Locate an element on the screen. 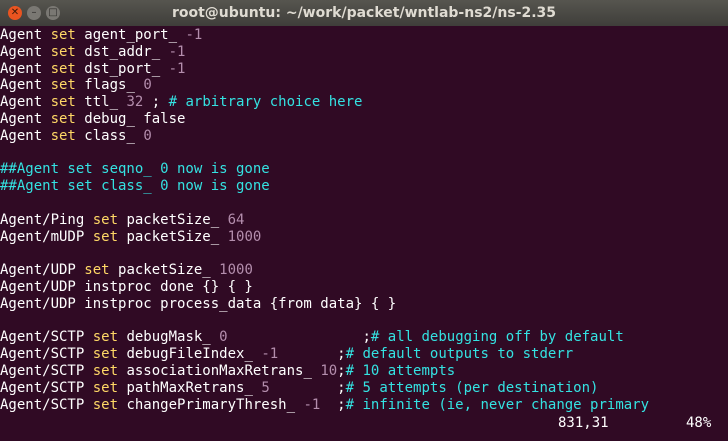 Image resolution: width=728 pixels, height=441 pixels. code-token: Agent/Ping is located at coordinates (46, 219).